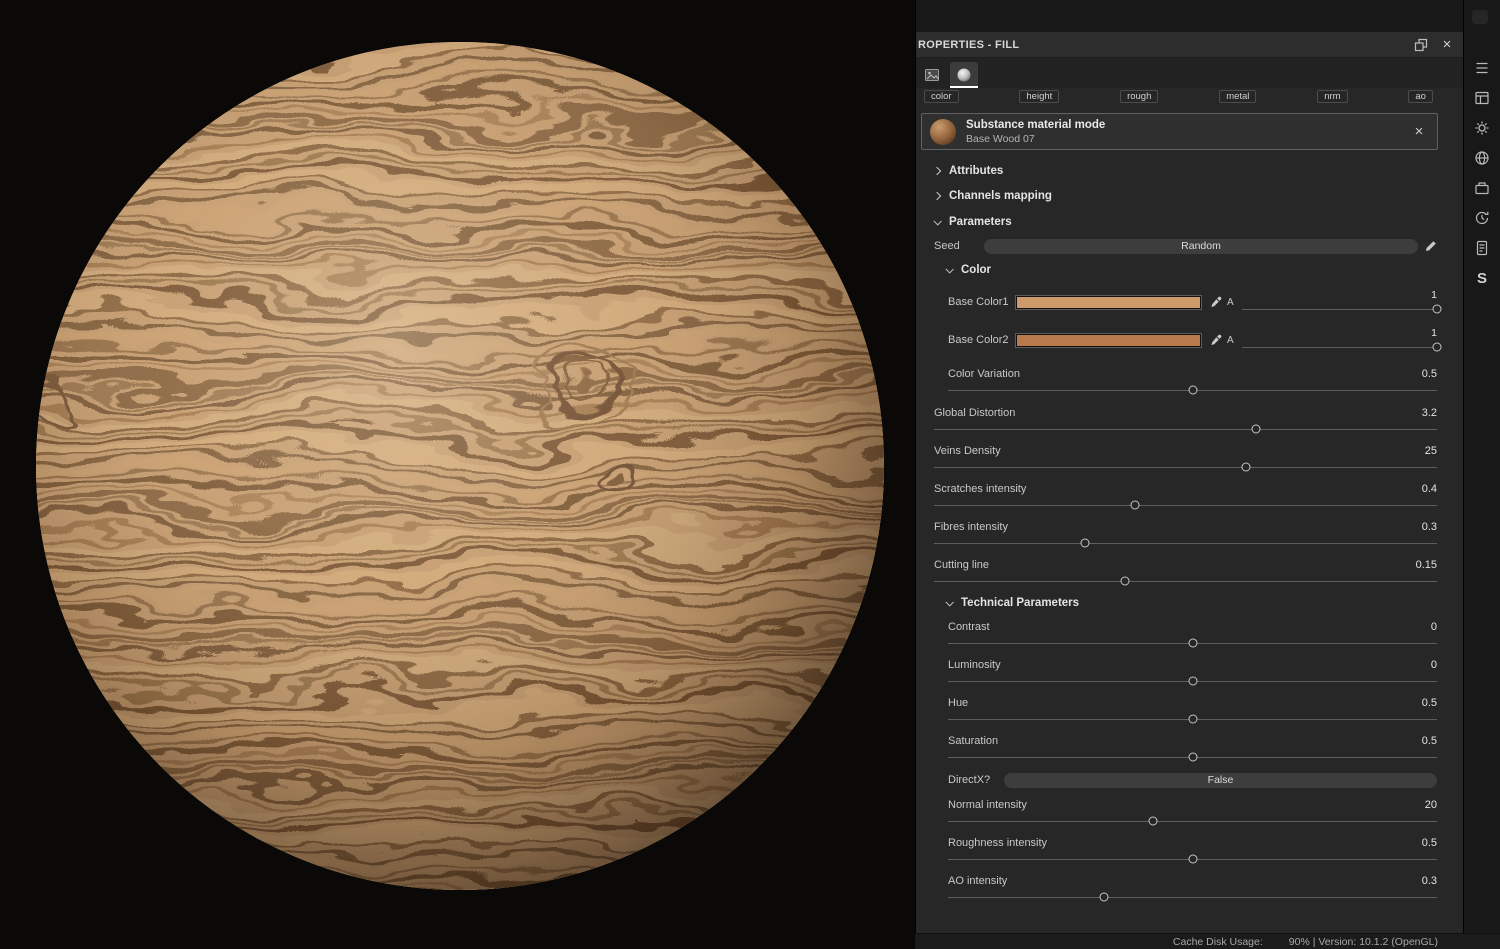 This screenshot has width=1500, height=949. I want to click on param-cutting-line: Cutting line 0.15, so click(1181, 572).